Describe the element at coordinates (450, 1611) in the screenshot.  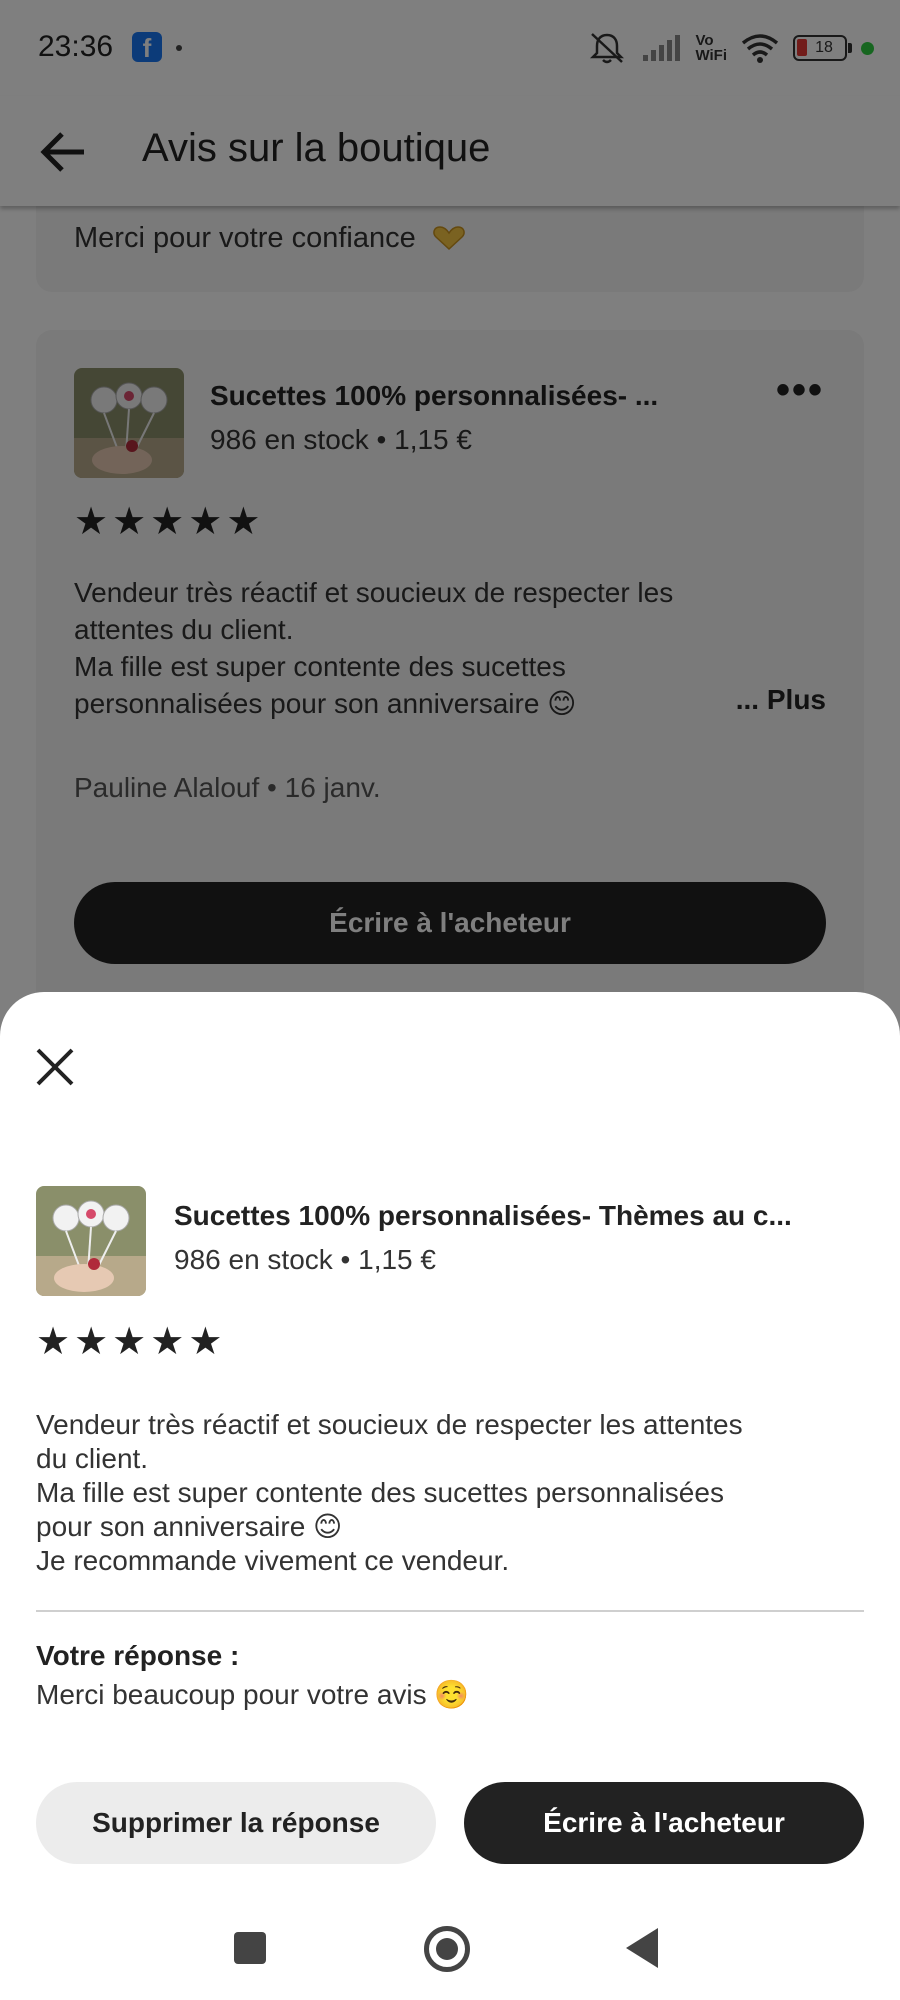
I see `divider` at that location.